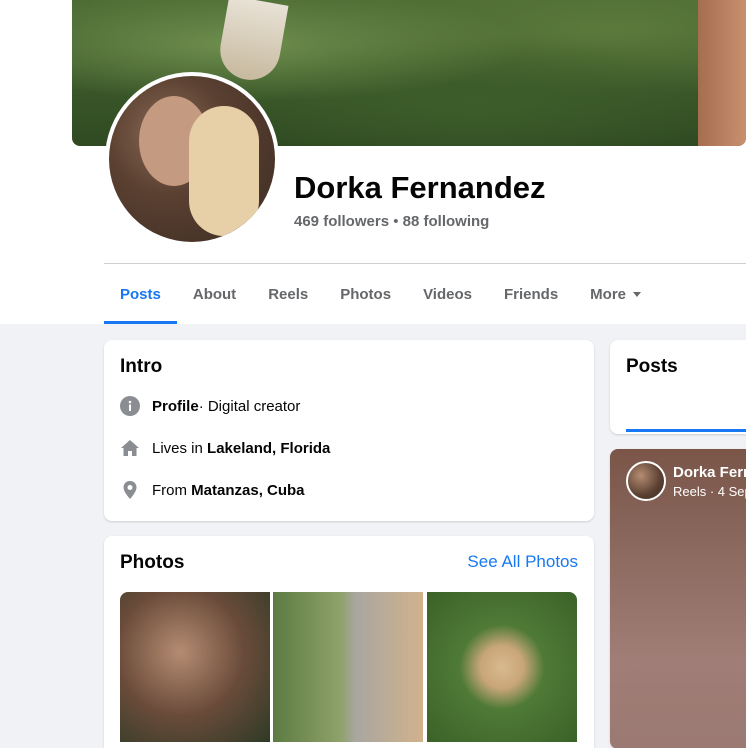  What do you see at coordinates (268, 448) in the screenshot?
I see `intro-lives-value: Lakeland, Florida` at bounding box center [268, 448].